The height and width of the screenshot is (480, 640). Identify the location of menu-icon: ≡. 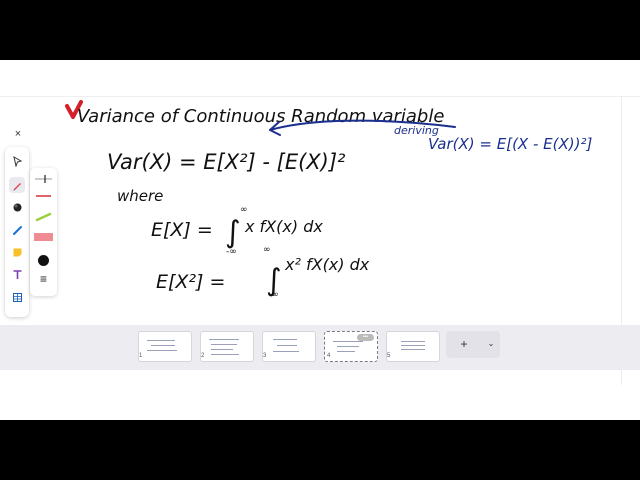
(43, 279).